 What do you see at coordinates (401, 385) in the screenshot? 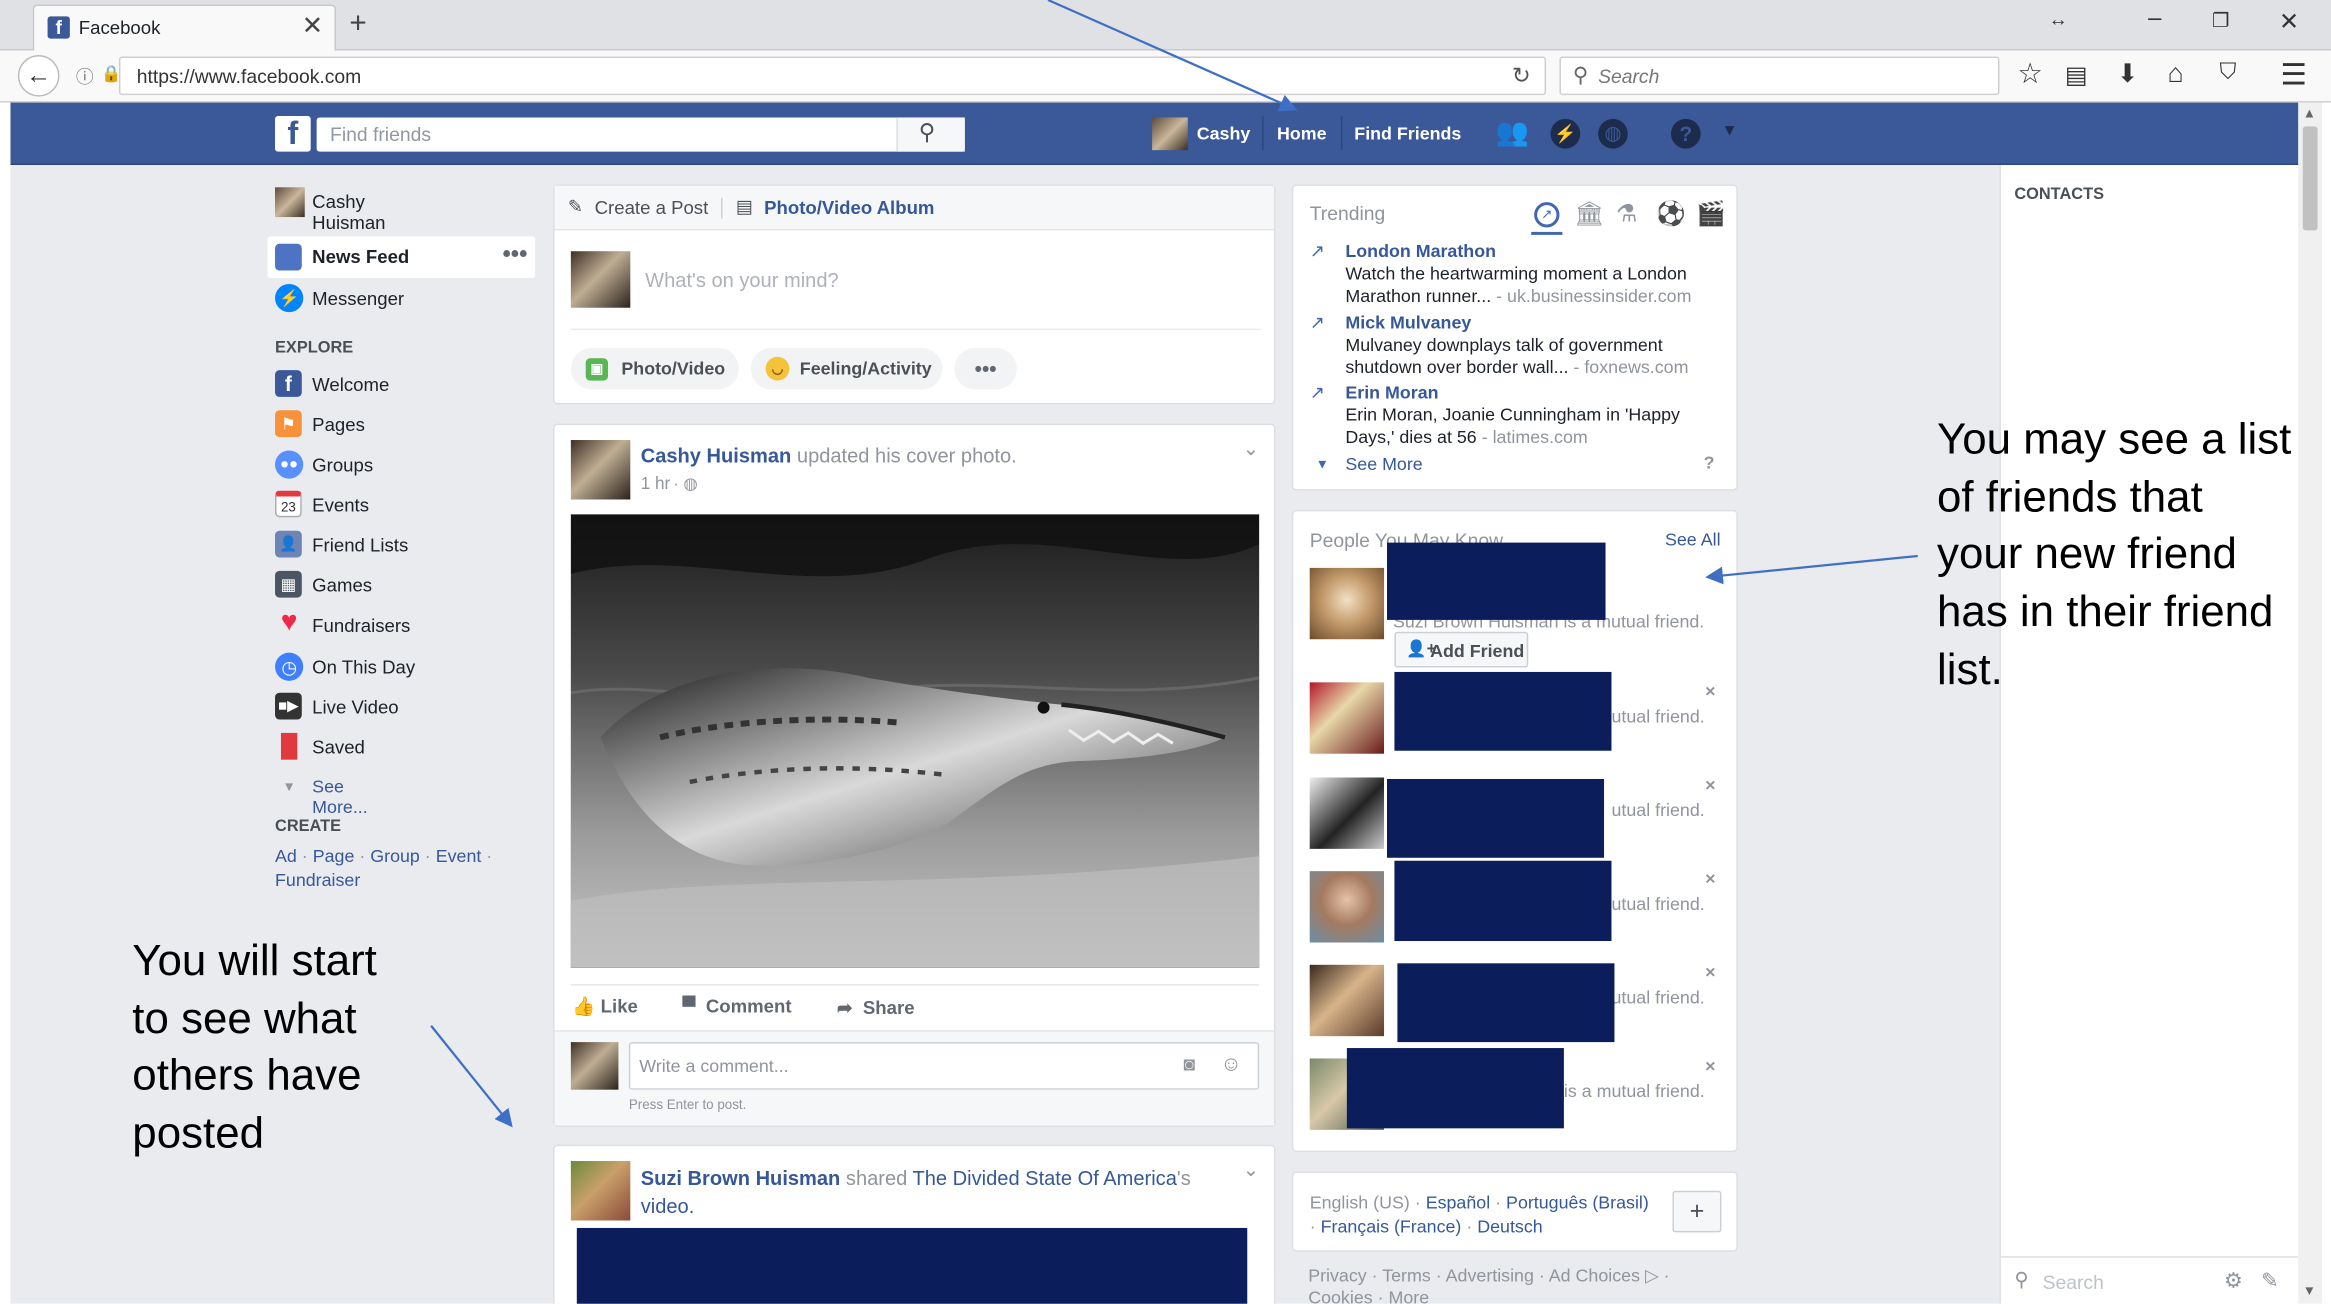
I see `nav-item-welcome: f Welcome` at bounding box center [401, 385].